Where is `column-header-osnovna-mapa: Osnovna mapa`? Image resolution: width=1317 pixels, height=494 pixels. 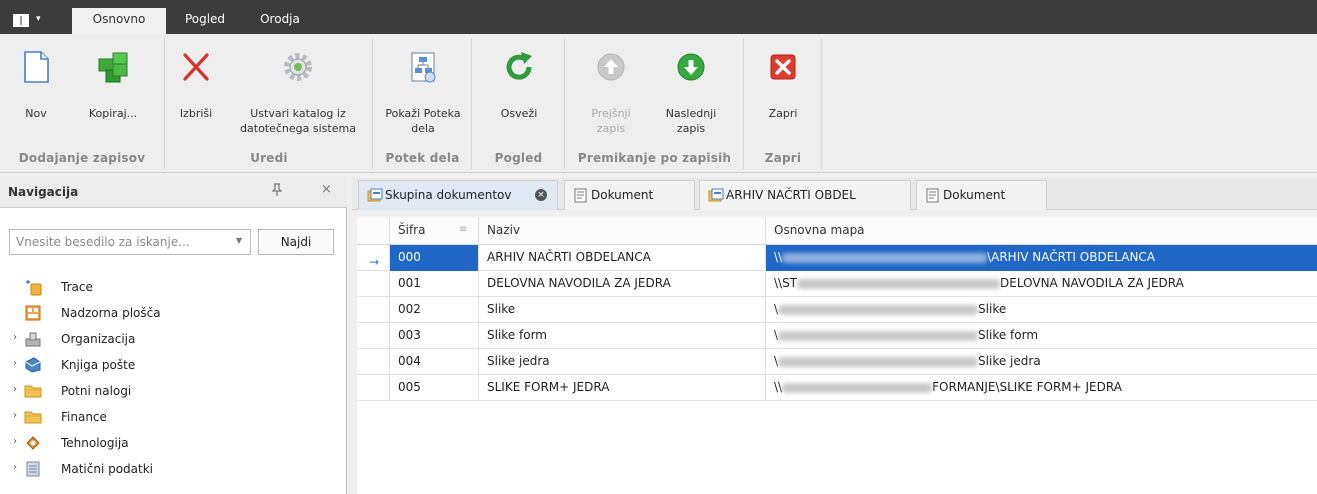
column-header-osnovna-mapa: Osnovna mapa is located at coordinates (1041, 231).